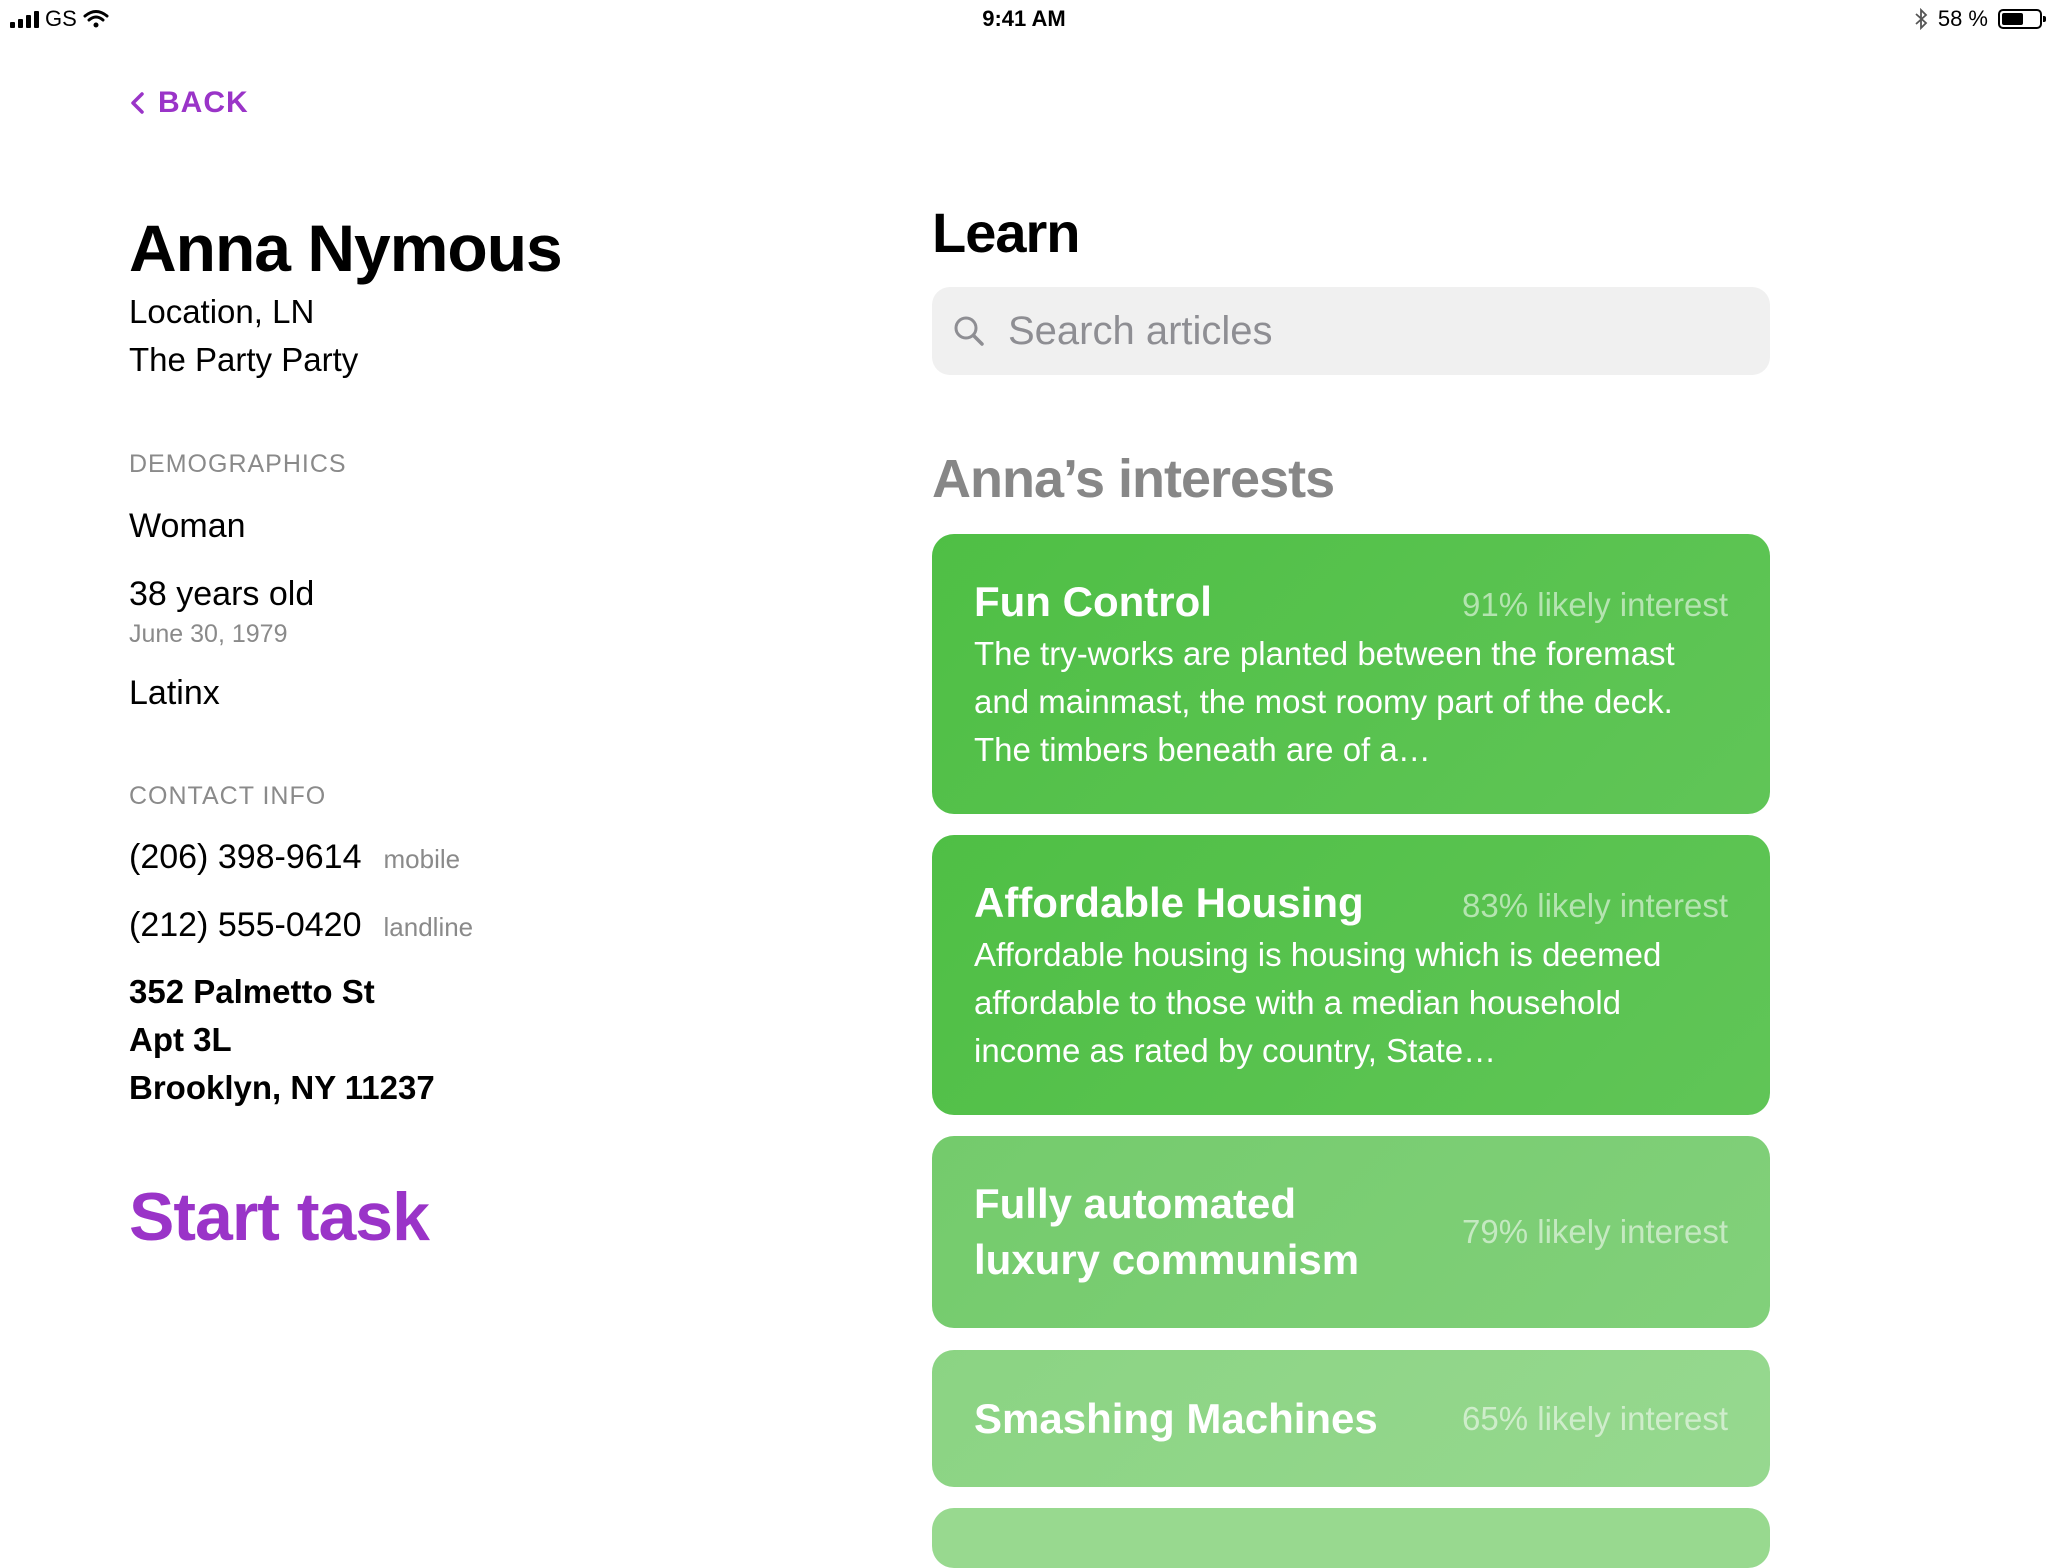 This screenshot has width=2048, height=1568. Describe the element at coordinates (238, 464) in the screenshot. I see `demographics-header: DEMOGRAPHICS` at that location.